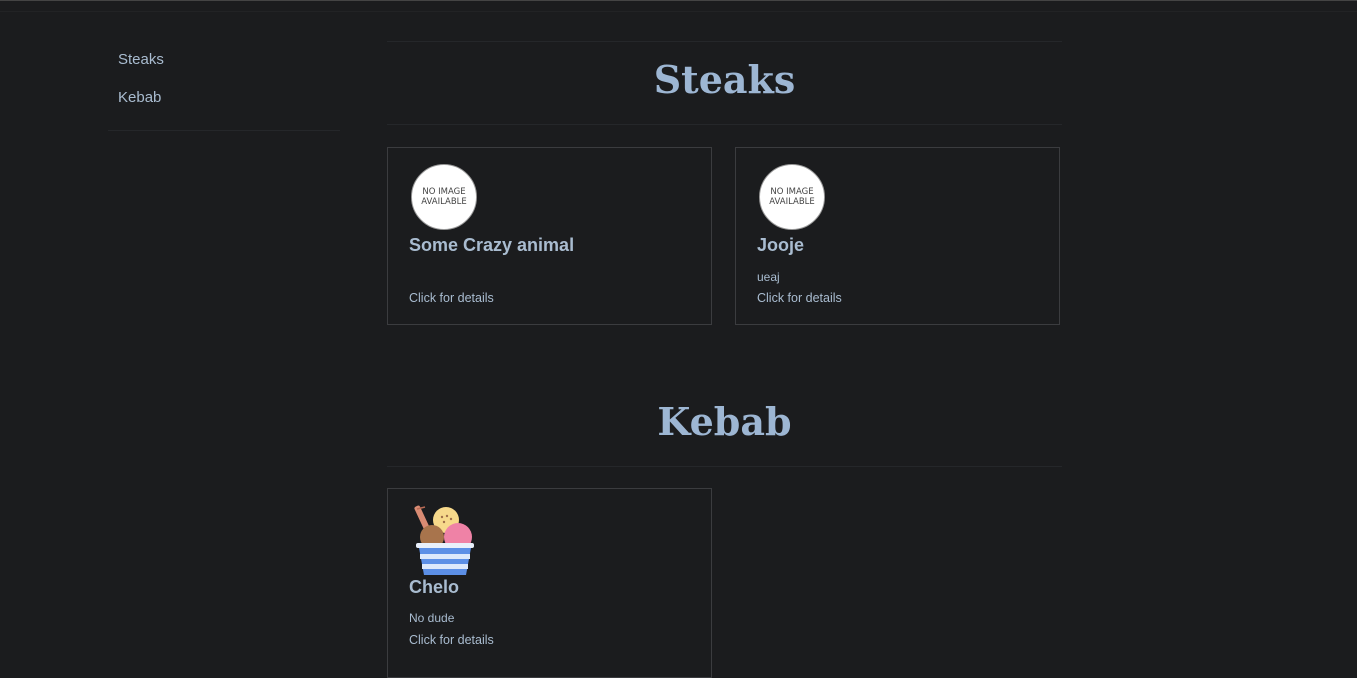 The height and width of the screenshot is (678, 1357). Describe the element at coordinates (141, 59) in the screenshot. I see `sidebar-item-steaks: Steaks` at that location.